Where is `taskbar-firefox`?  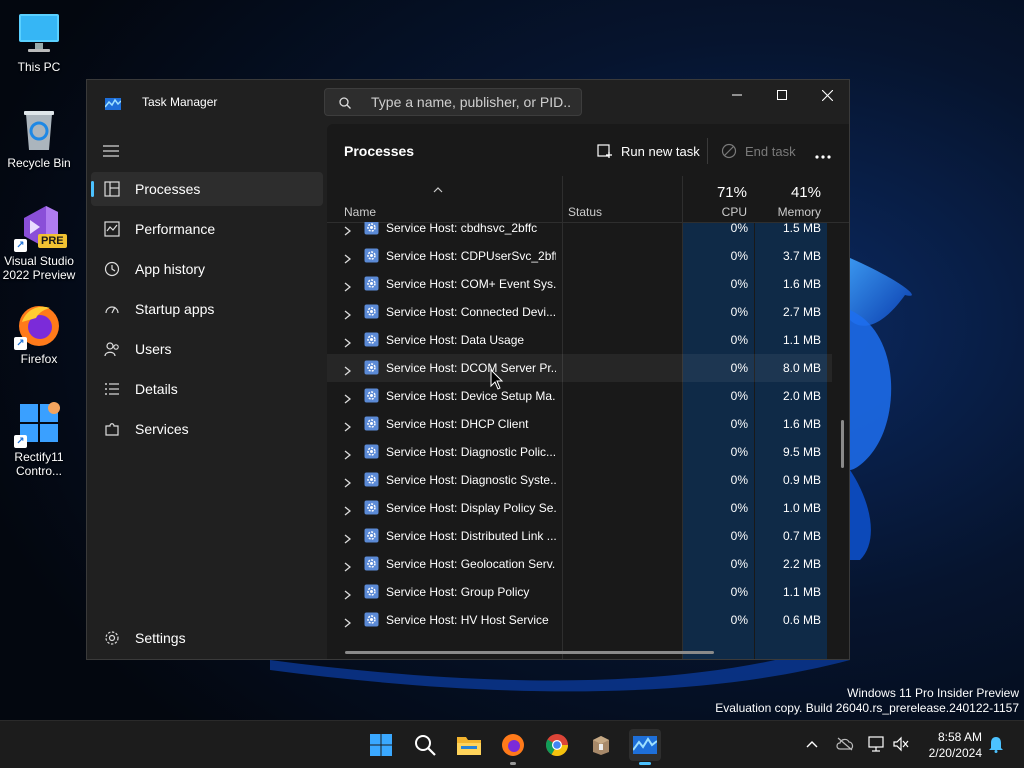 taskbar-firefox is located at coordinates (513, 747).